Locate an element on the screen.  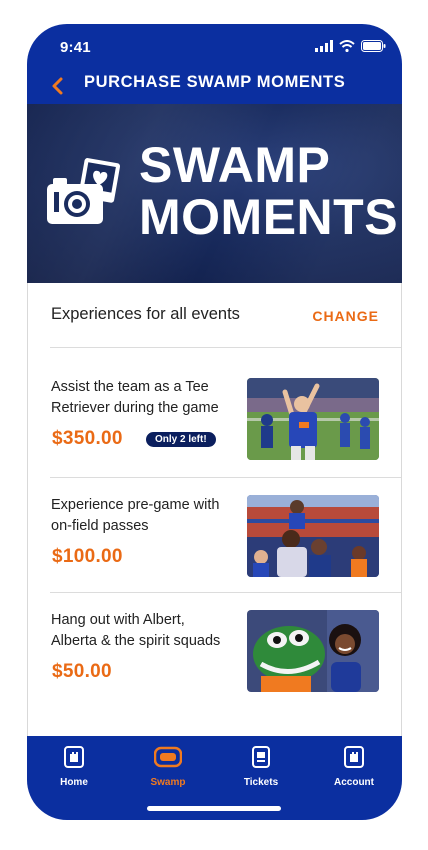
tab-label: Home is located at coordinates (74, 782).